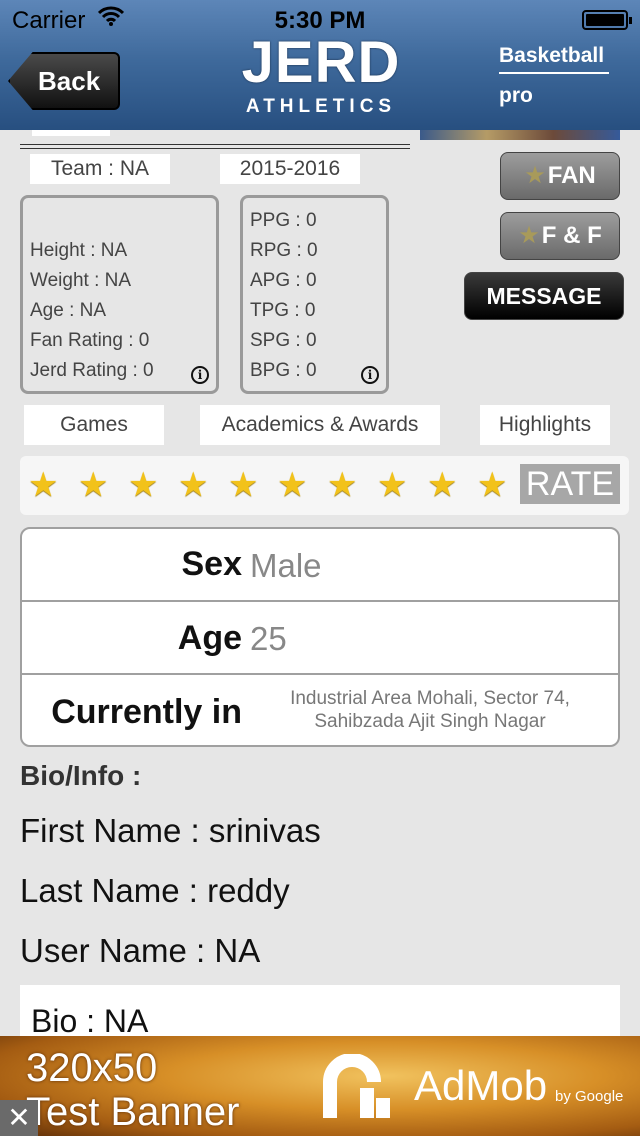 The width and height of the screenshot is (640, 1136). What do you see at coordinates (356, 1086) in the screenshot?
I see `admob-logo-icon` at bounding box center [356, 1086].